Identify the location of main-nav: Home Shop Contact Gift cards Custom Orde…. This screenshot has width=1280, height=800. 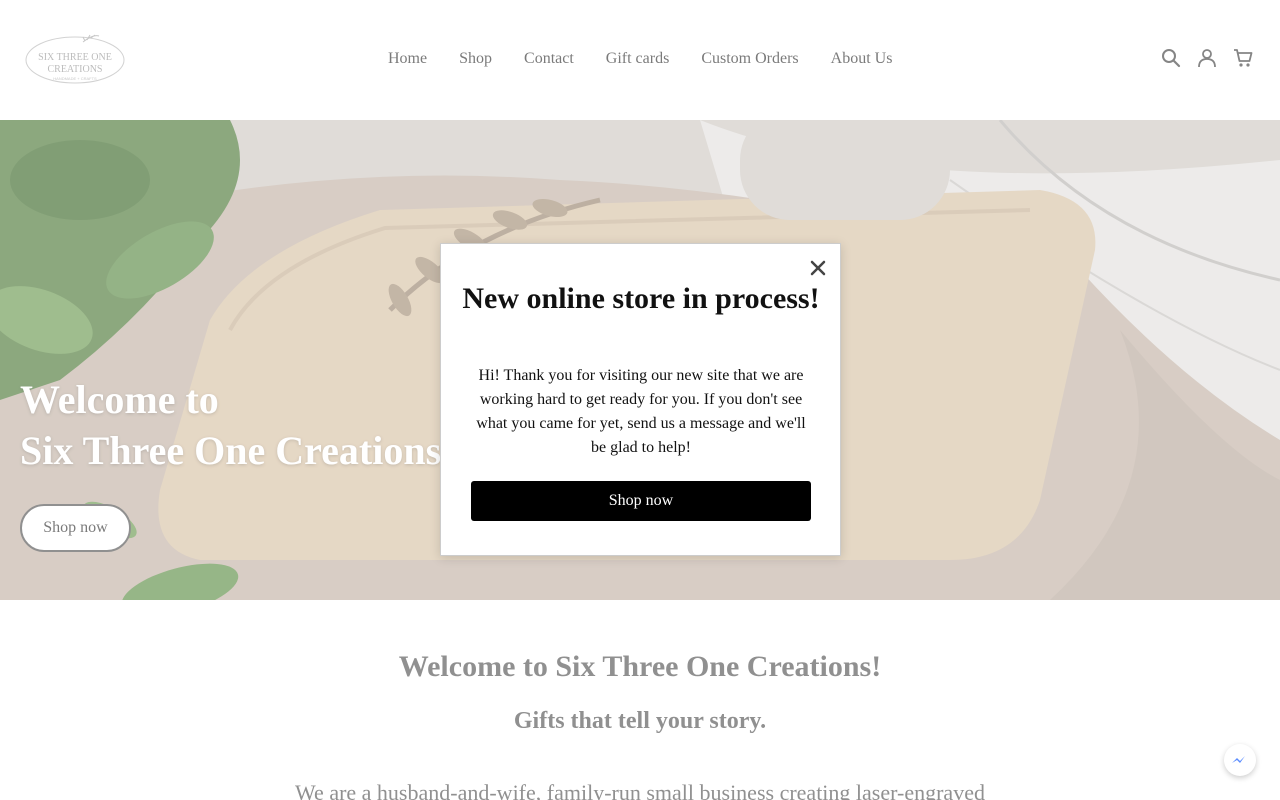
(656, 59).